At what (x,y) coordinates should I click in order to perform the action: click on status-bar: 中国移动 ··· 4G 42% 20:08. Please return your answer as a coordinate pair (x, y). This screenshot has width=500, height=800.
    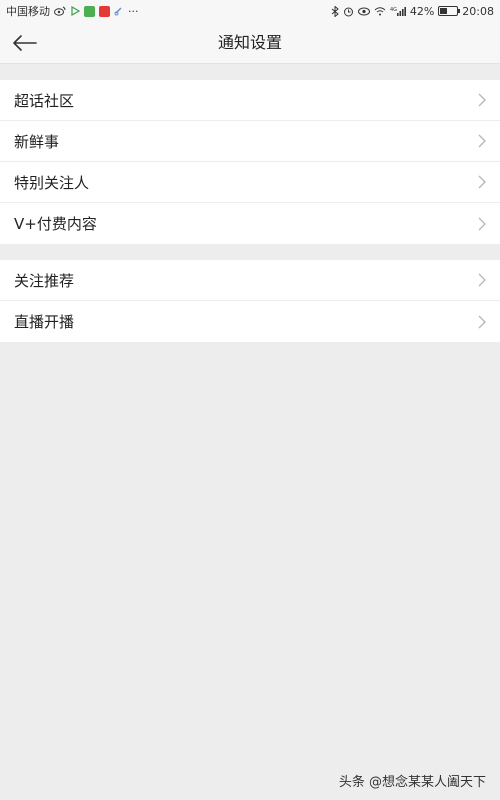
    Looking at the image, I should click on (250, 11).